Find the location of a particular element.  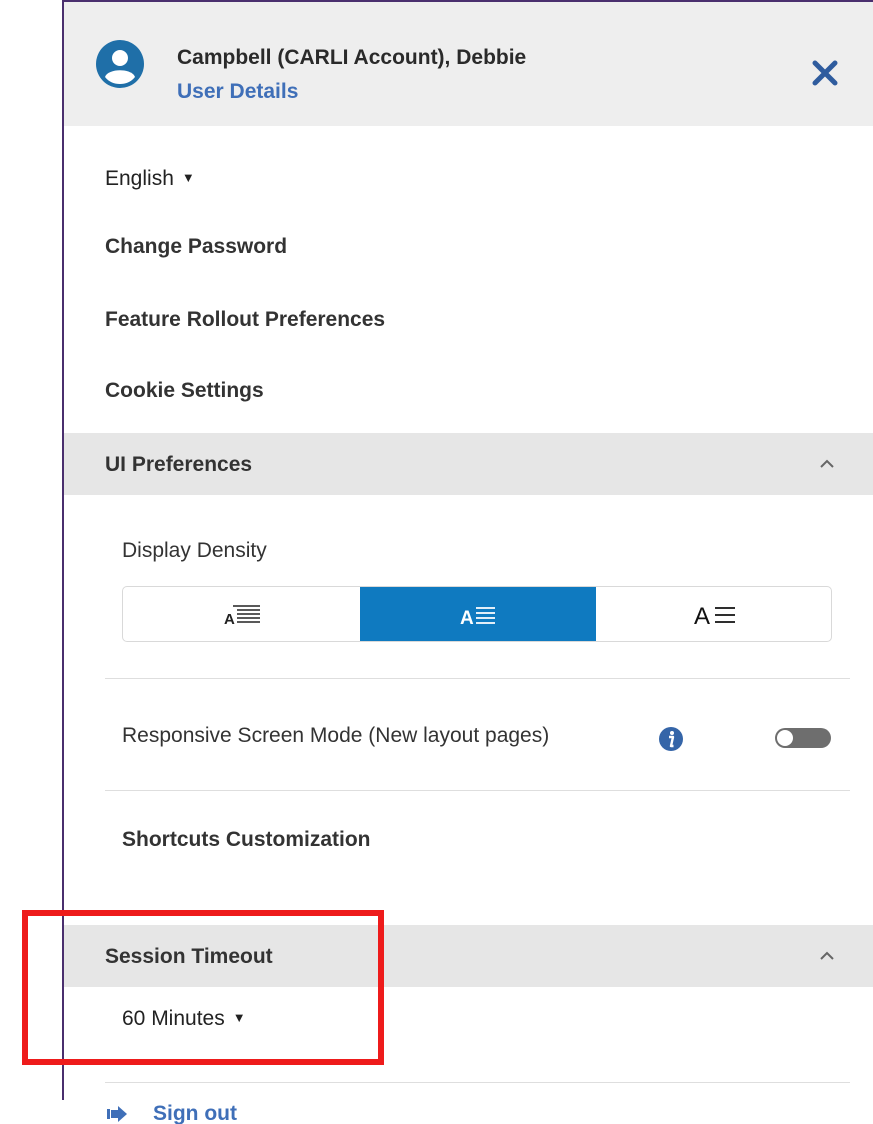

sign-out-icon is located at coordinates (117, 1114).